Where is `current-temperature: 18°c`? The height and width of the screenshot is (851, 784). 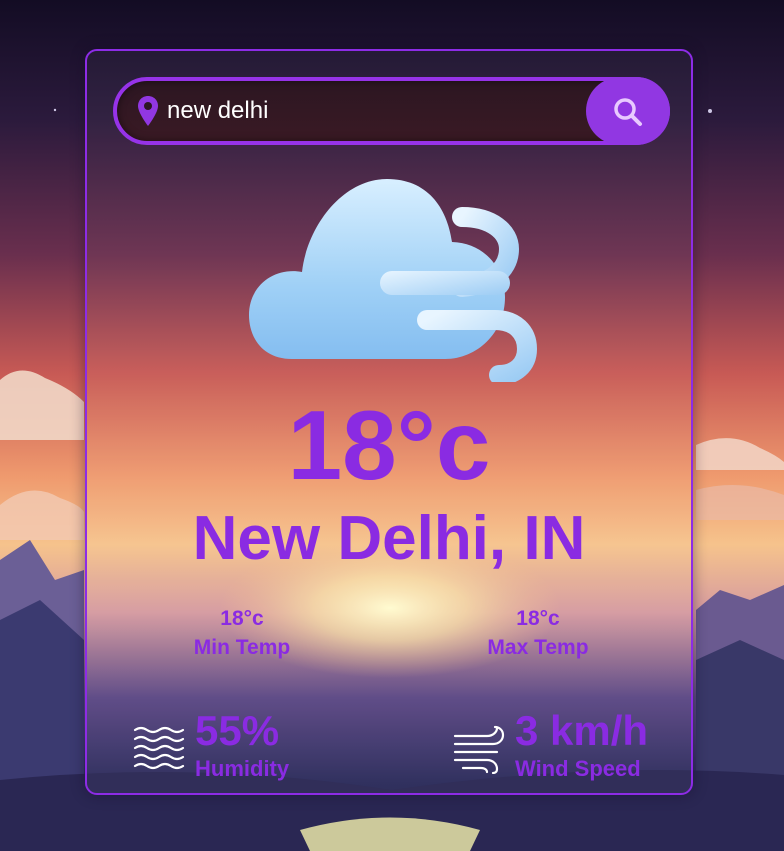 current-temperature: 18°c is located at coordinates (389, 445).